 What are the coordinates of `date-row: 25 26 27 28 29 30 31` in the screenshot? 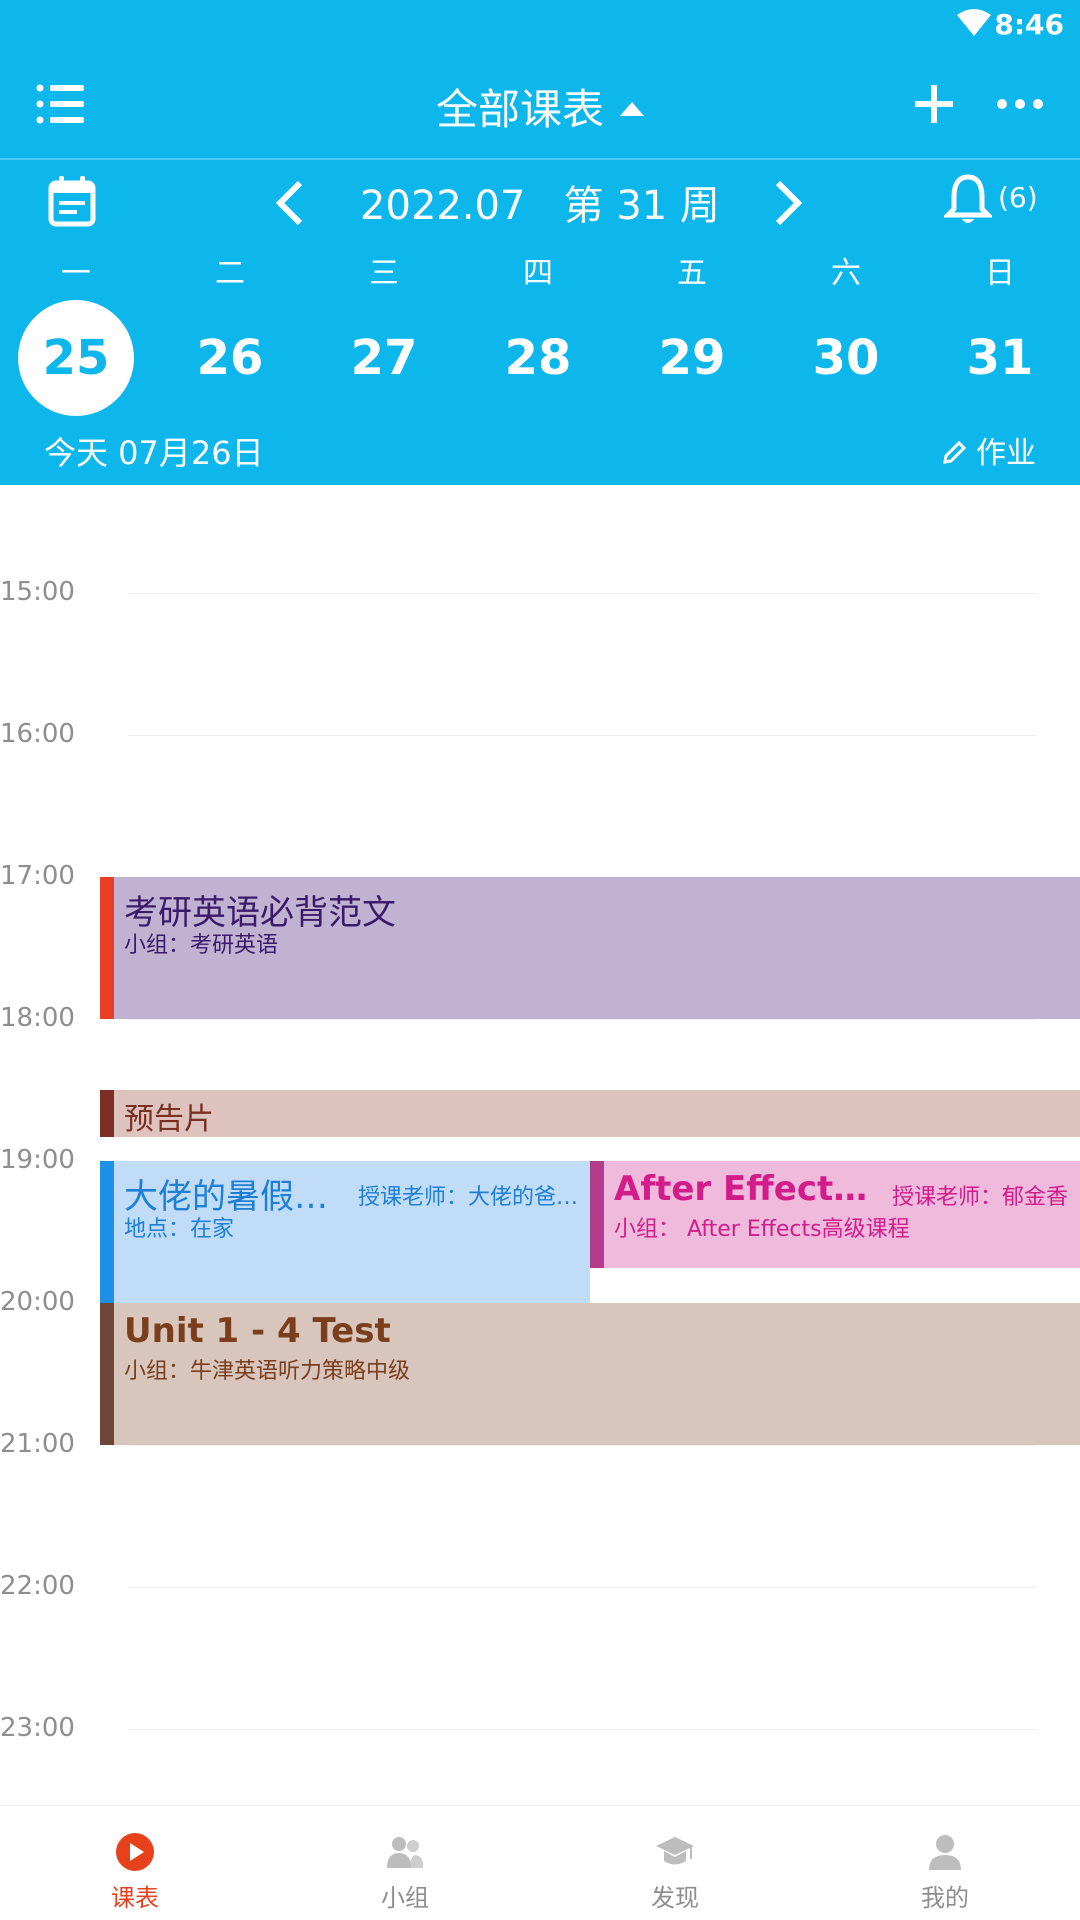 It's located at (540, 358).